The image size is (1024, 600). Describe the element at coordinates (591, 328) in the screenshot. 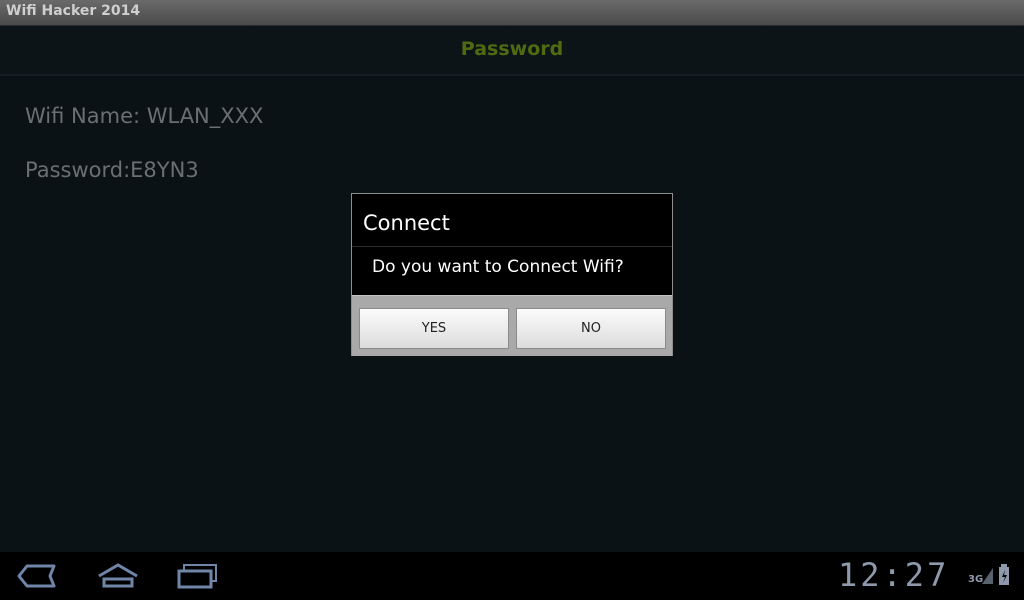

I see `no-button: NO` at that location.